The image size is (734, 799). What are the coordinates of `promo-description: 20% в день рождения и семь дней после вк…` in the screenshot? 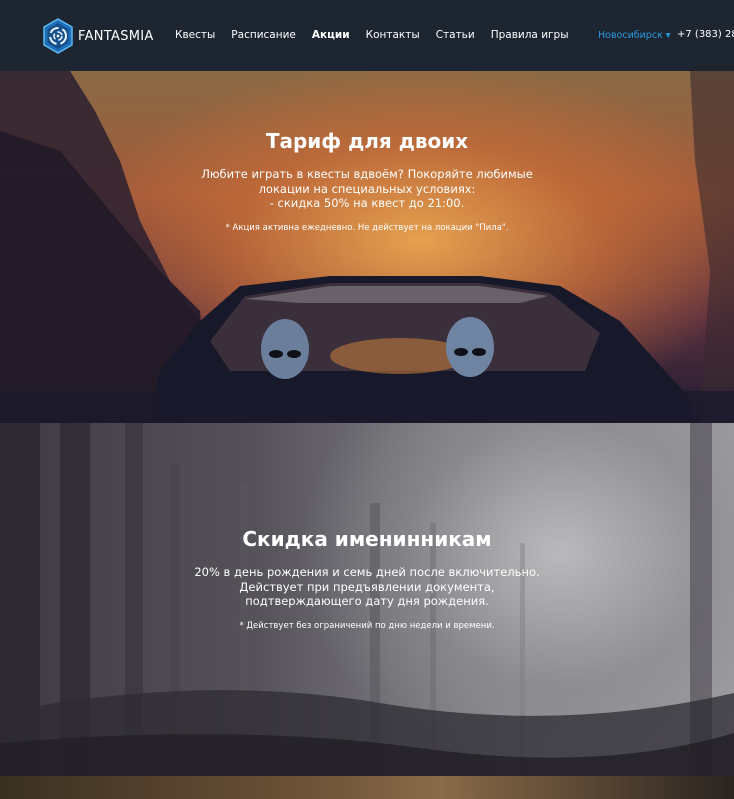 It's located at (367, 587).